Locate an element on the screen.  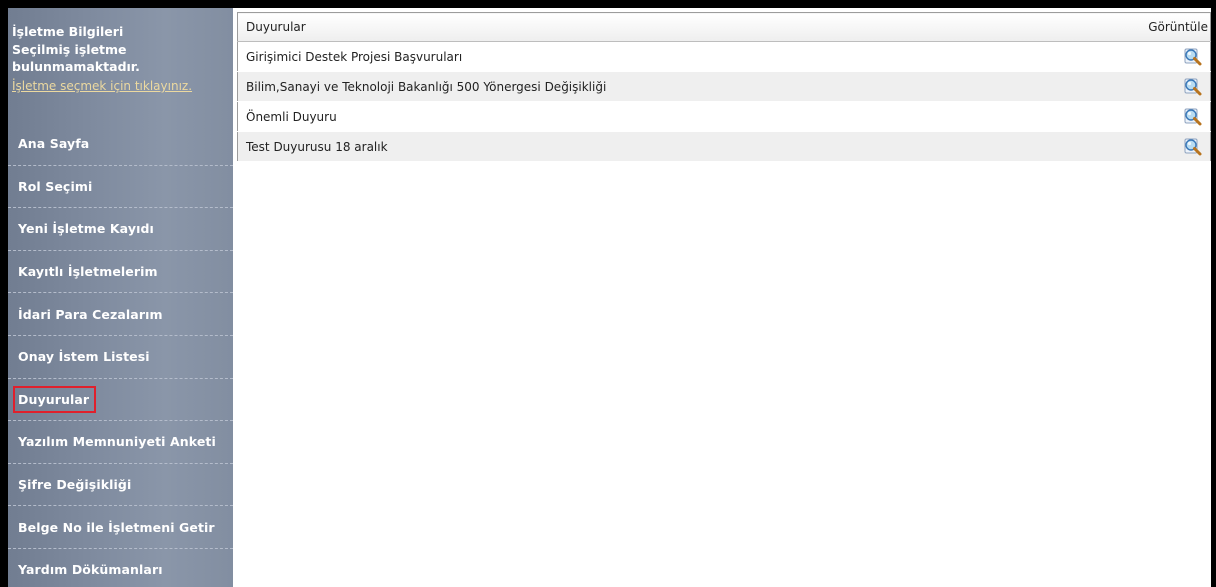
table-row: Test Duyurusu 18 aralık is located at coordinates (724, 146).